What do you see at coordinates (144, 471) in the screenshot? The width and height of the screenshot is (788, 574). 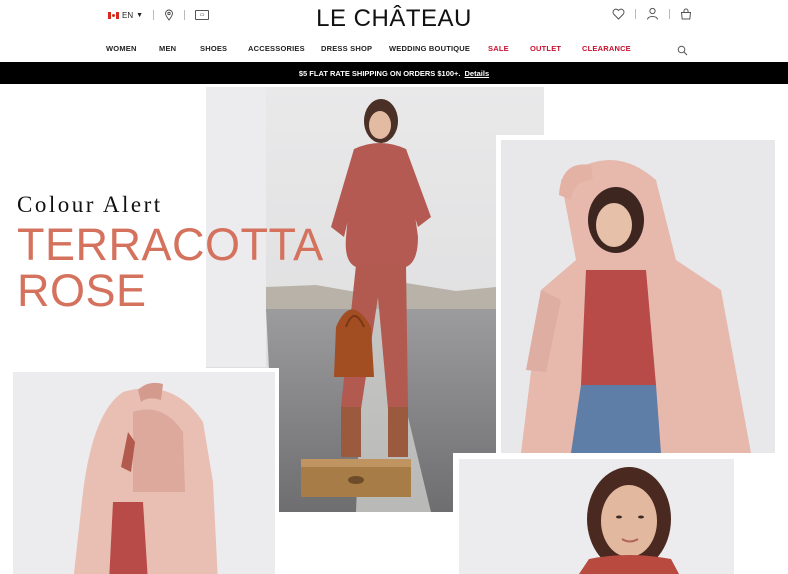 I see `photo-hood-profile` at bounding box center [144, 471].